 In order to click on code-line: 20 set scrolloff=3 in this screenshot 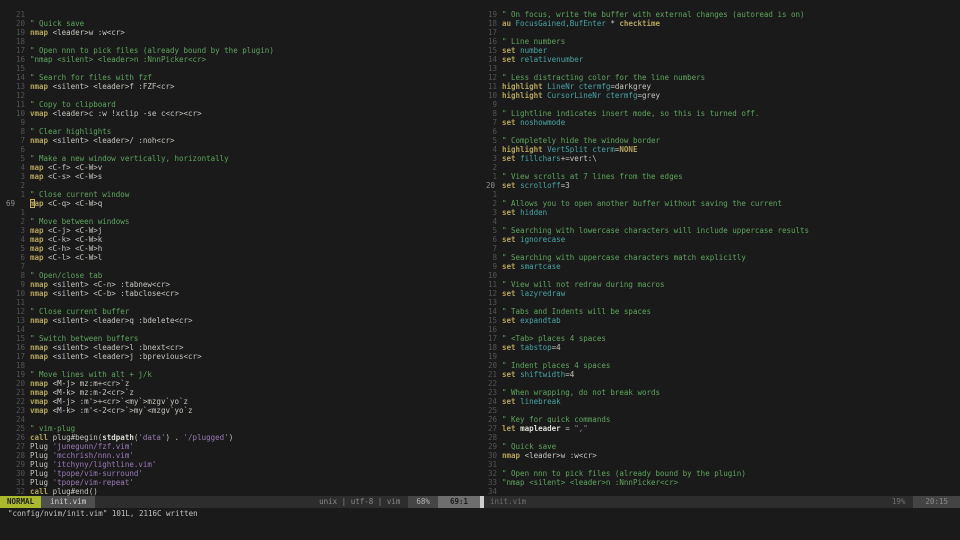, I will do `click(720, 185)`.